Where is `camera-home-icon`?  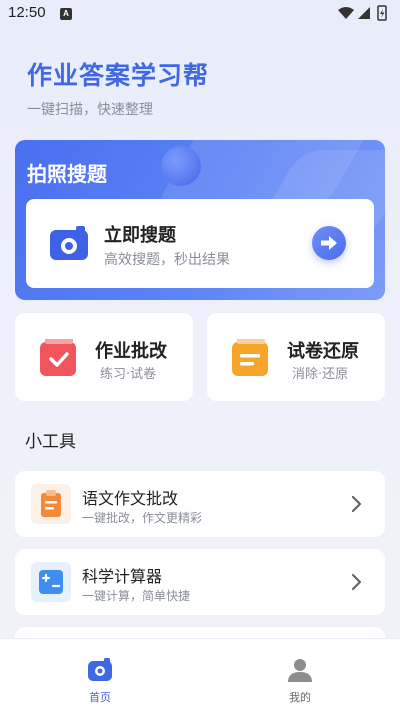 camera-home-icon is located at coordinates (100, 669).